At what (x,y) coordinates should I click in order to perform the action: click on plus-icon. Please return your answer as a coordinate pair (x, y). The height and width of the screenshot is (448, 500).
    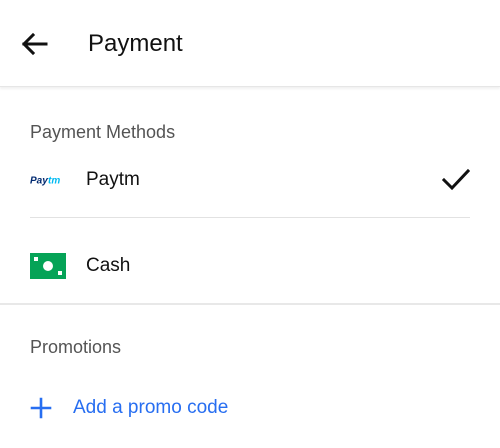
    Looking at the image, I should click on (41, 408).